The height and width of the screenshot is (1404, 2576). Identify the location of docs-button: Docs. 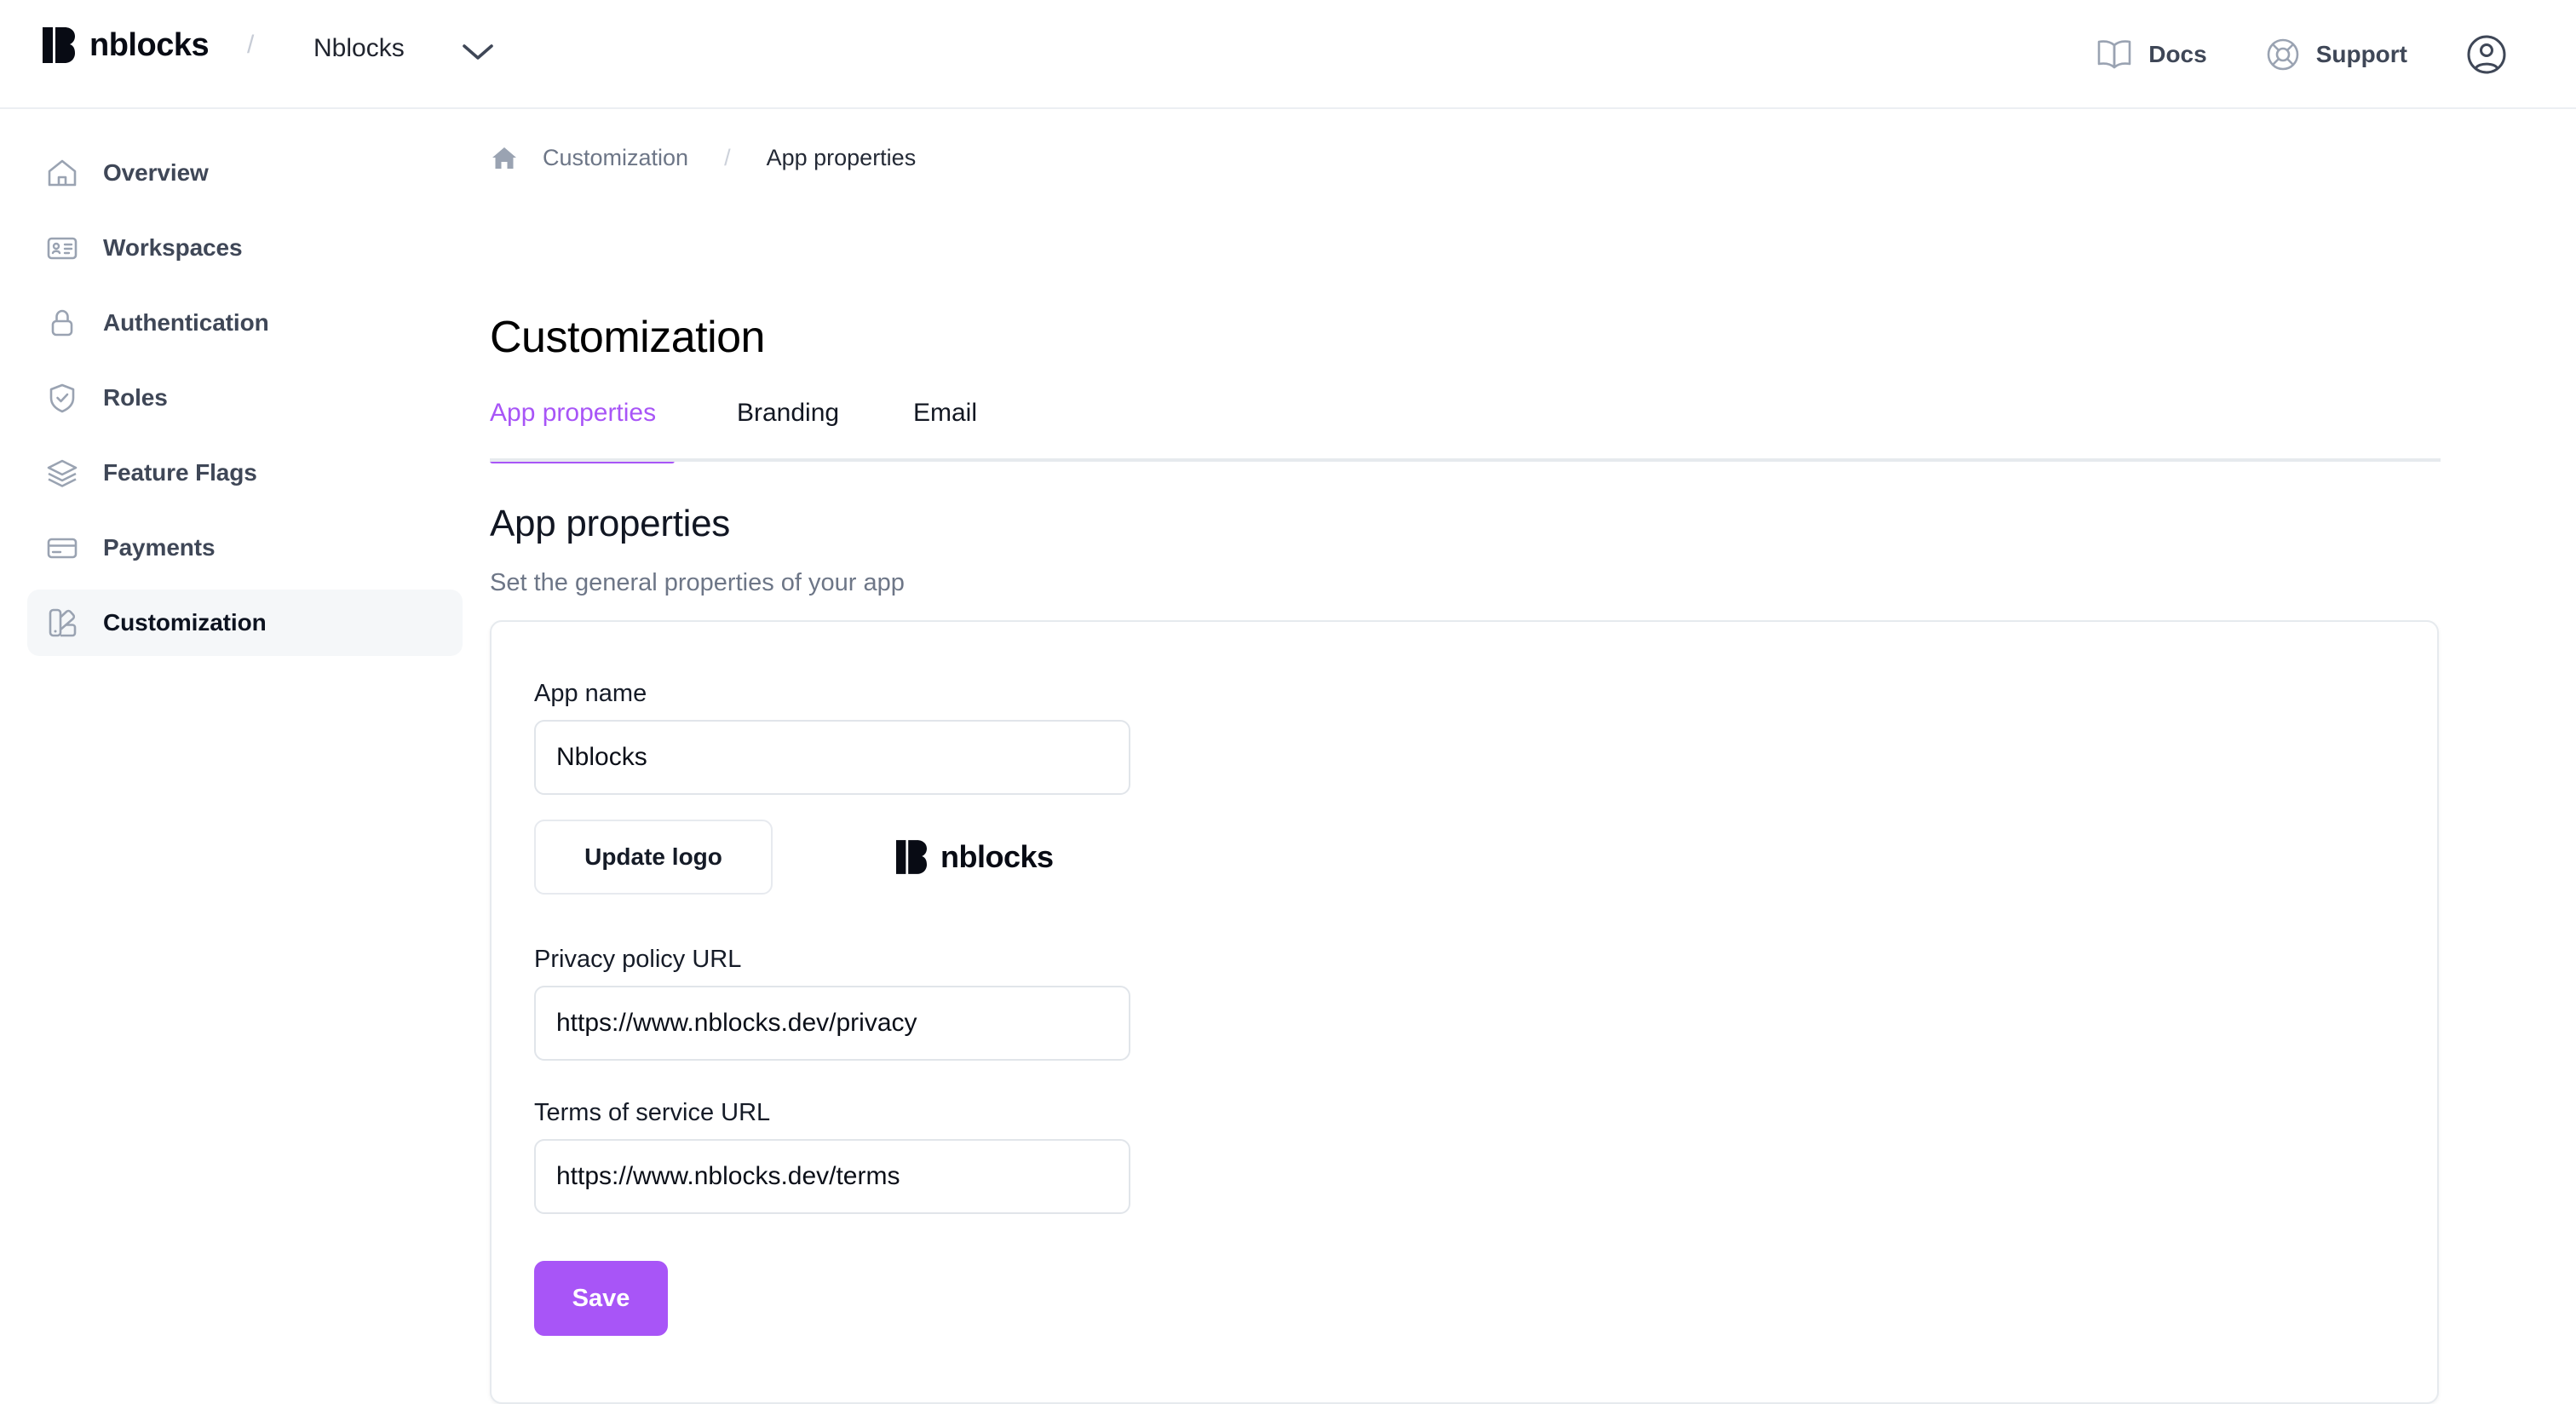
(2151, 54).